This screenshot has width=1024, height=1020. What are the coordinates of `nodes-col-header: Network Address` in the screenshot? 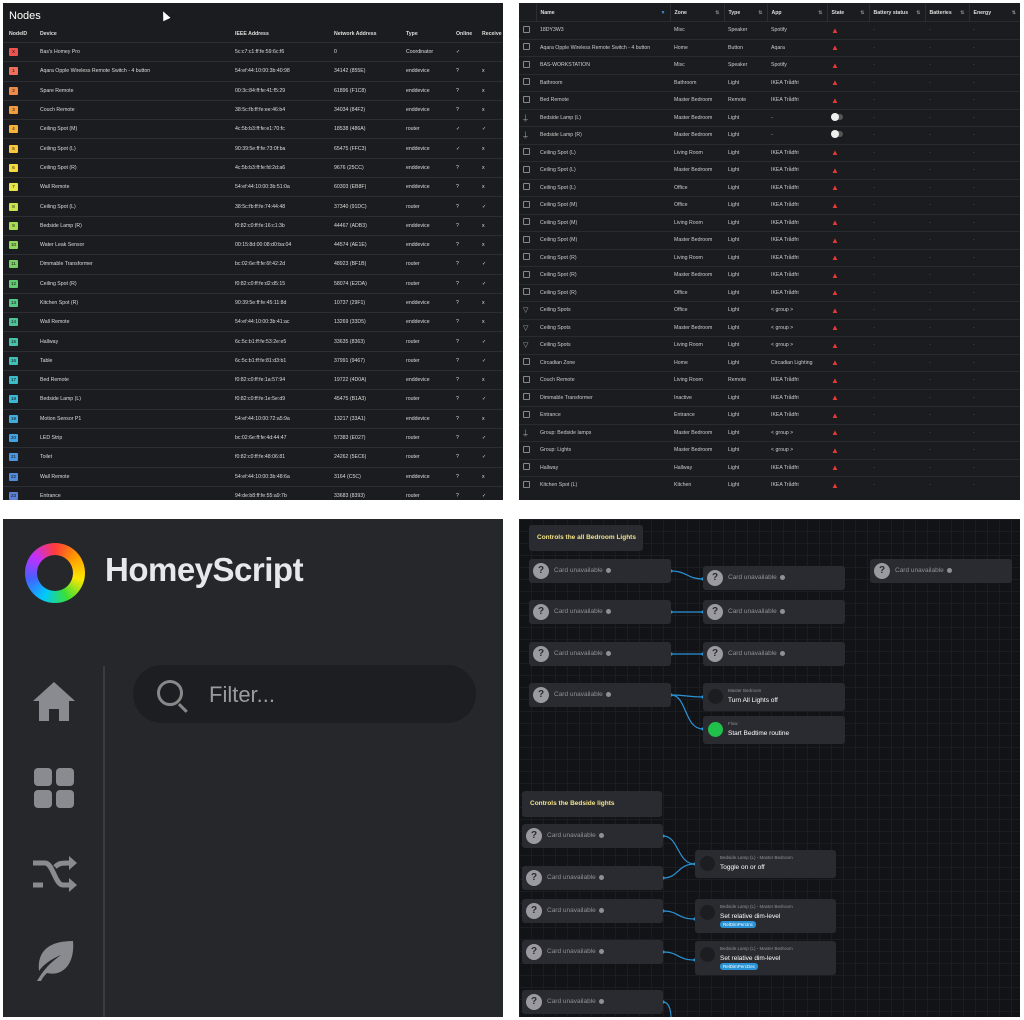 It's located at (364, 34).